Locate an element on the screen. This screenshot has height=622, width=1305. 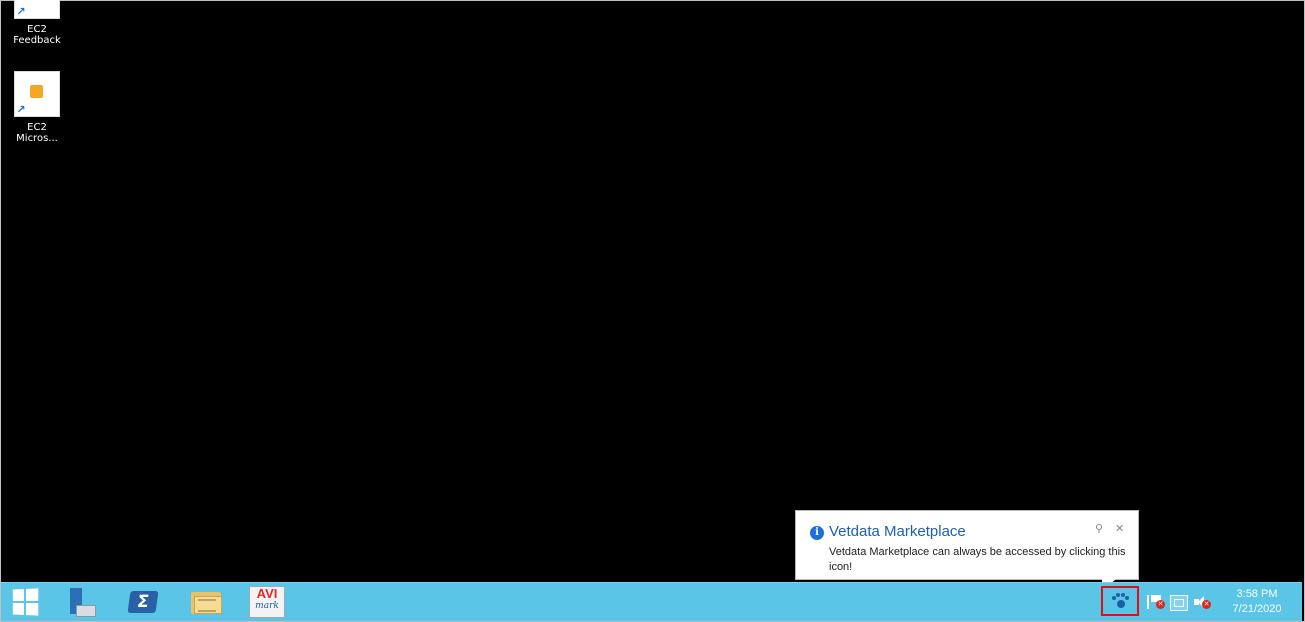
avimark-icon: AVI mark is located at coordinates (267, 602).